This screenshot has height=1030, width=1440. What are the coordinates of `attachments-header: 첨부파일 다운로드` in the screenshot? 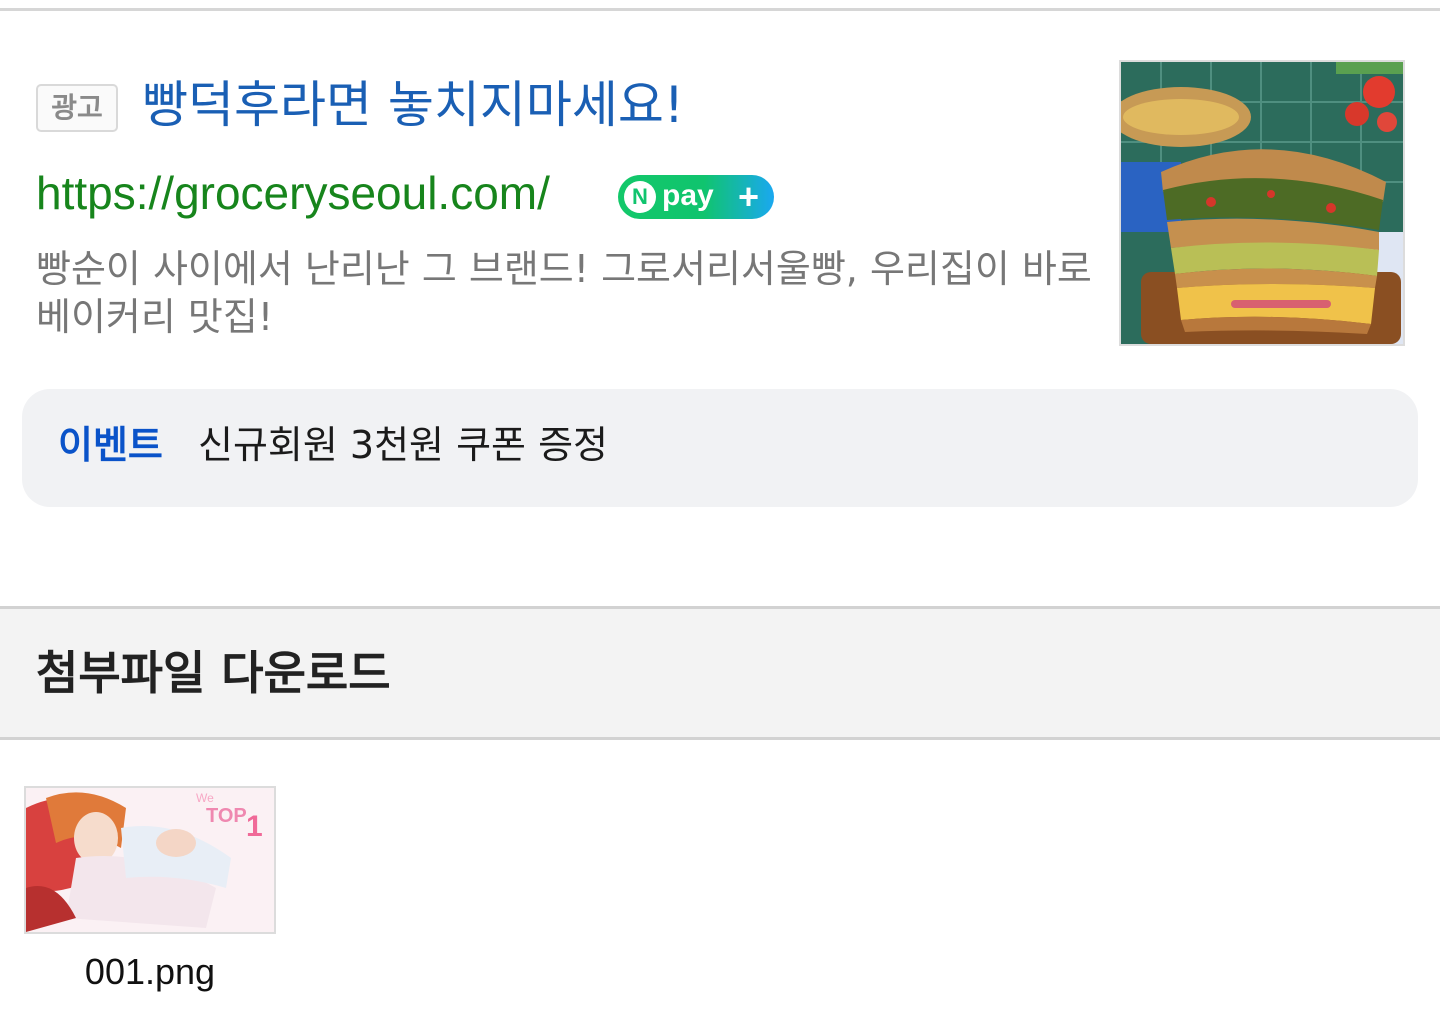 It's located at (720, 673).